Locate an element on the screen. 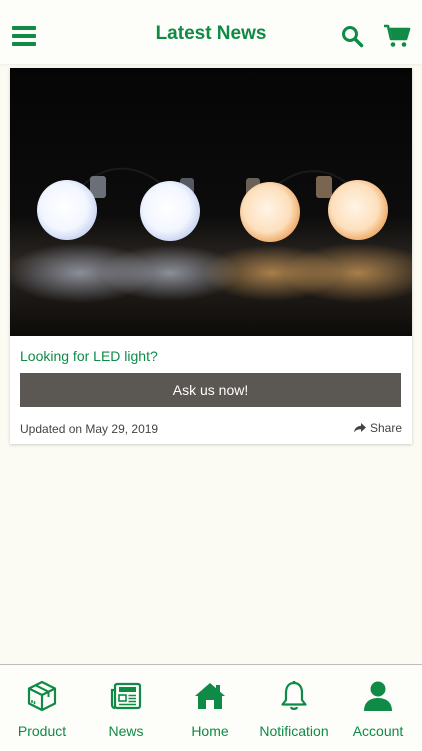 The image size is (422, 751). nav-item-notification: Notification is located at coordinates (294, 708).